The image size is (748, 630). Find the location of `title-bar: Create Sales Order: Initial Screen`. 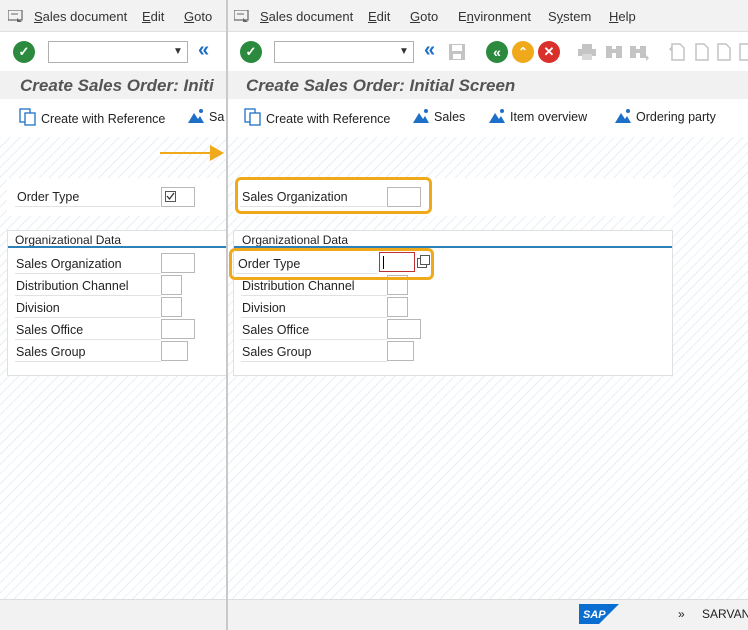

title-bar: Create Sales Order: Initial Screen is located at coordinates (488, 85).